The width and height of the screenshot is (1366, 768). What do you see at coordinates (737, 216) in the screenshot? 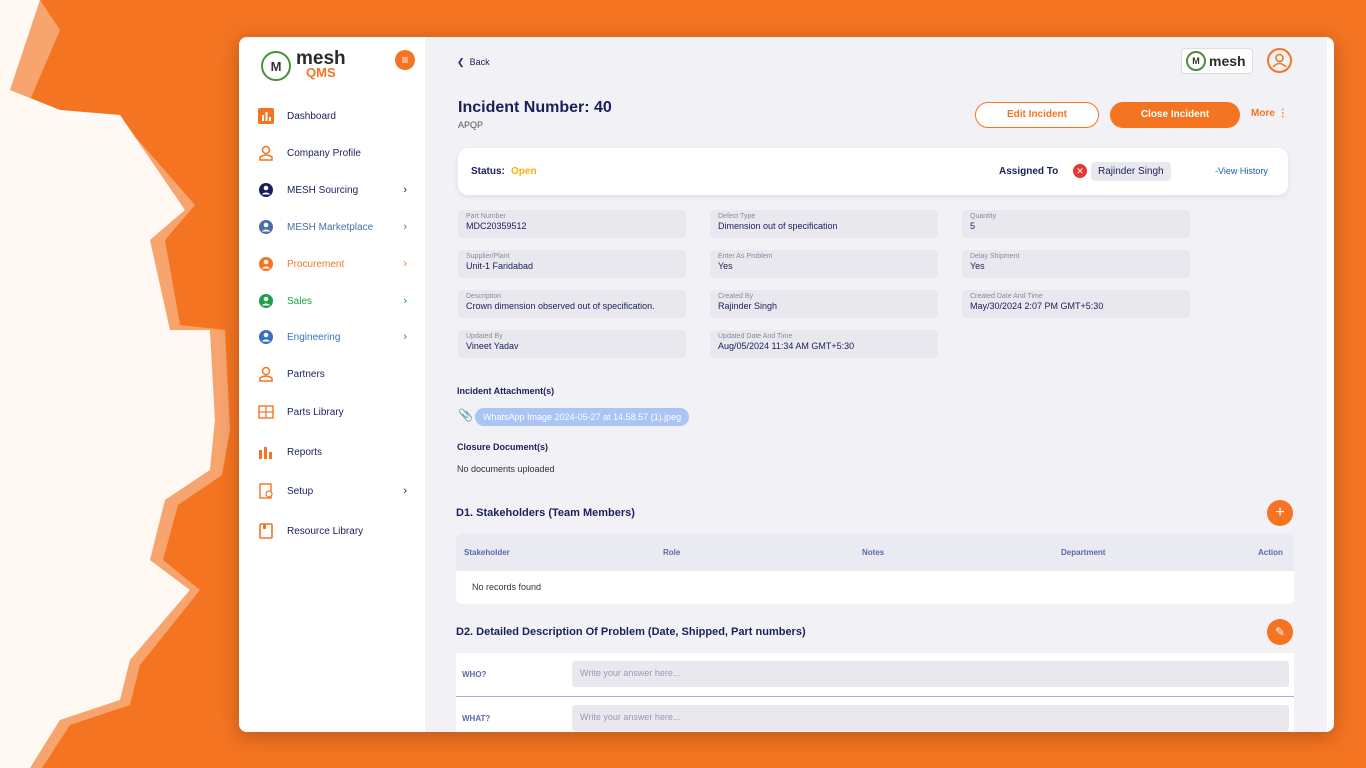
I see `field-label: Defect Type` at bounding box center [737, 216].